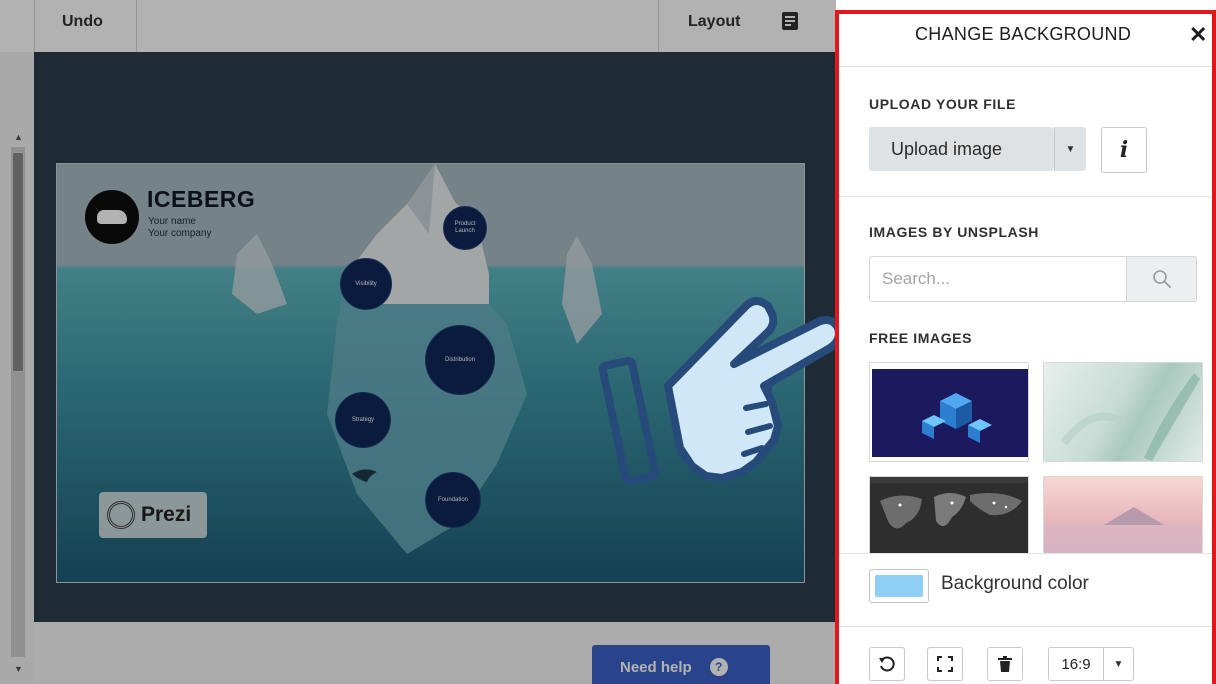  I want to click on trash-icon, so click(1005, 664).